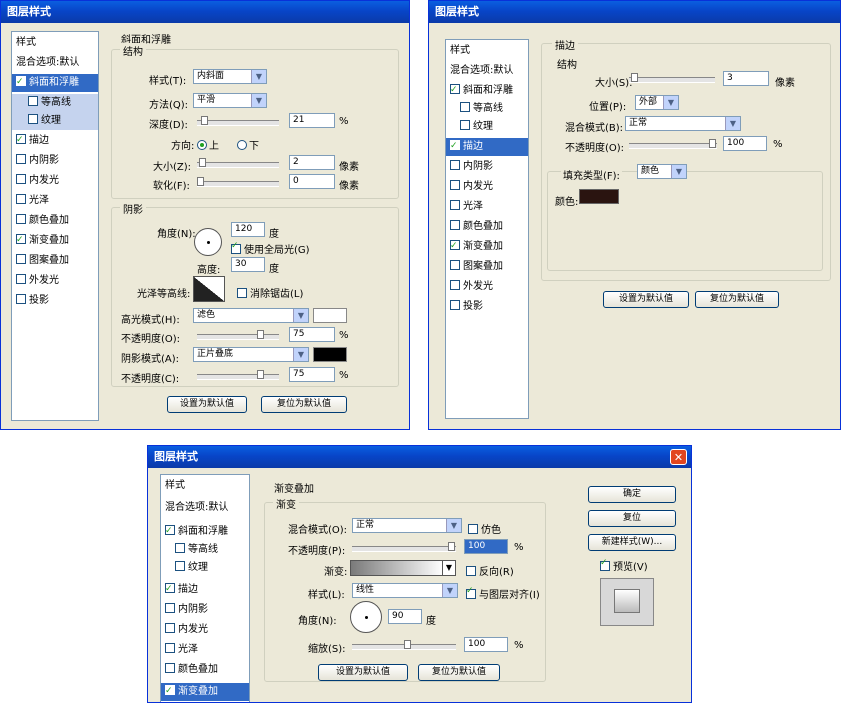  What do you see at coordinates (248, 229) in the screenshot?
I see `angle-input: 120` at bounding box center [248, 229].